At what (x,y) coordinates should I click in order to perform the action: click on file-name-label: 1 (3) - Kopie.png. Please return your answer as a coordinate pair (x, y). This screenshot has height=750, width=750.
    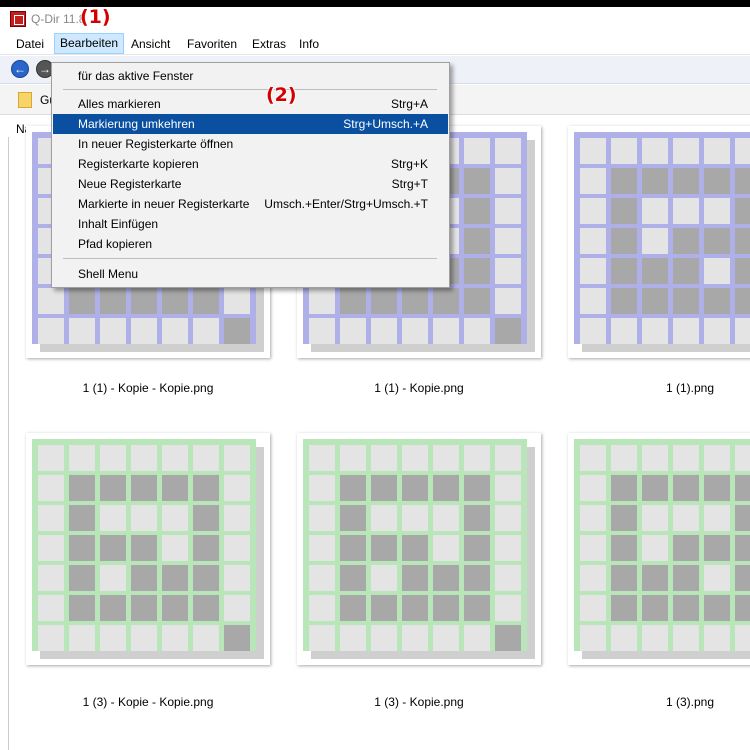
    Looking at the image, I should click on (419, 702).